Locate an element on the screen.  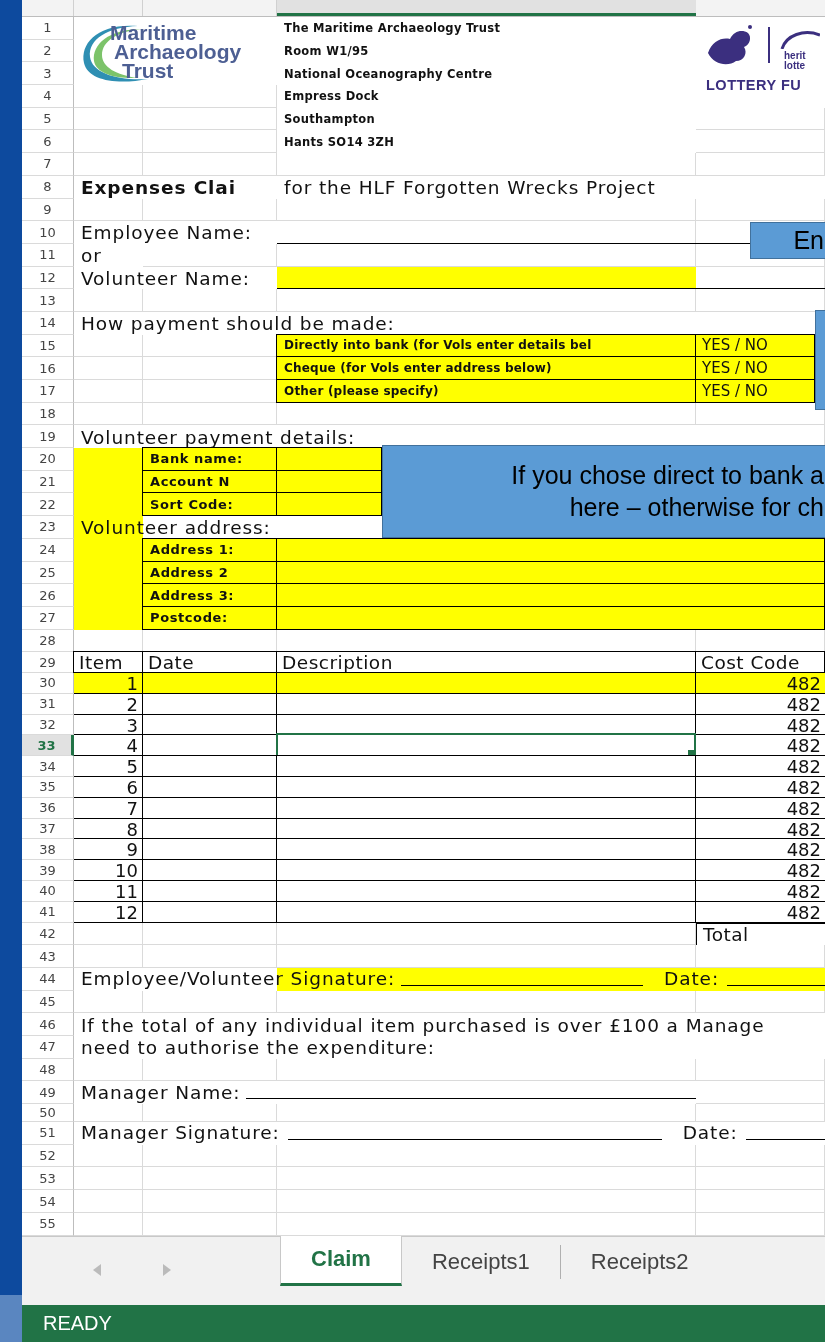
item-number: 7 is located at coordinates (132, 808).